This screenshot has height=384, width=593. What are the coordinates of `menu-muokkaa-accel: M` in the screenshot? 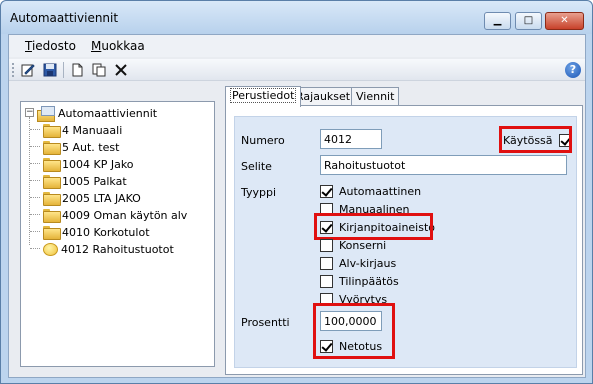 It's located at (96, 46).